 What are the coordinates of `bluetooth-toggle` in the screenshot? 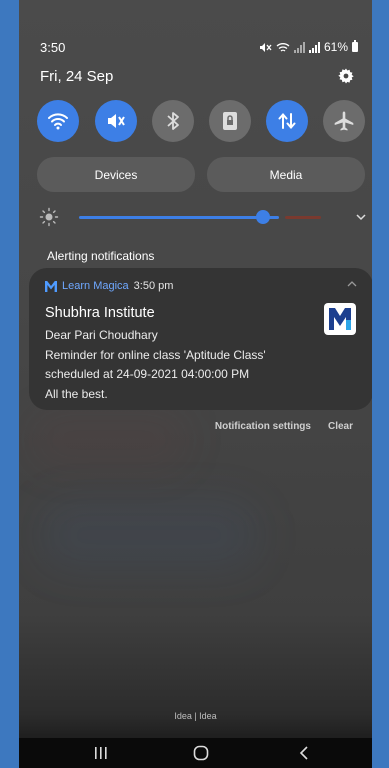 It's located at (173, 121).